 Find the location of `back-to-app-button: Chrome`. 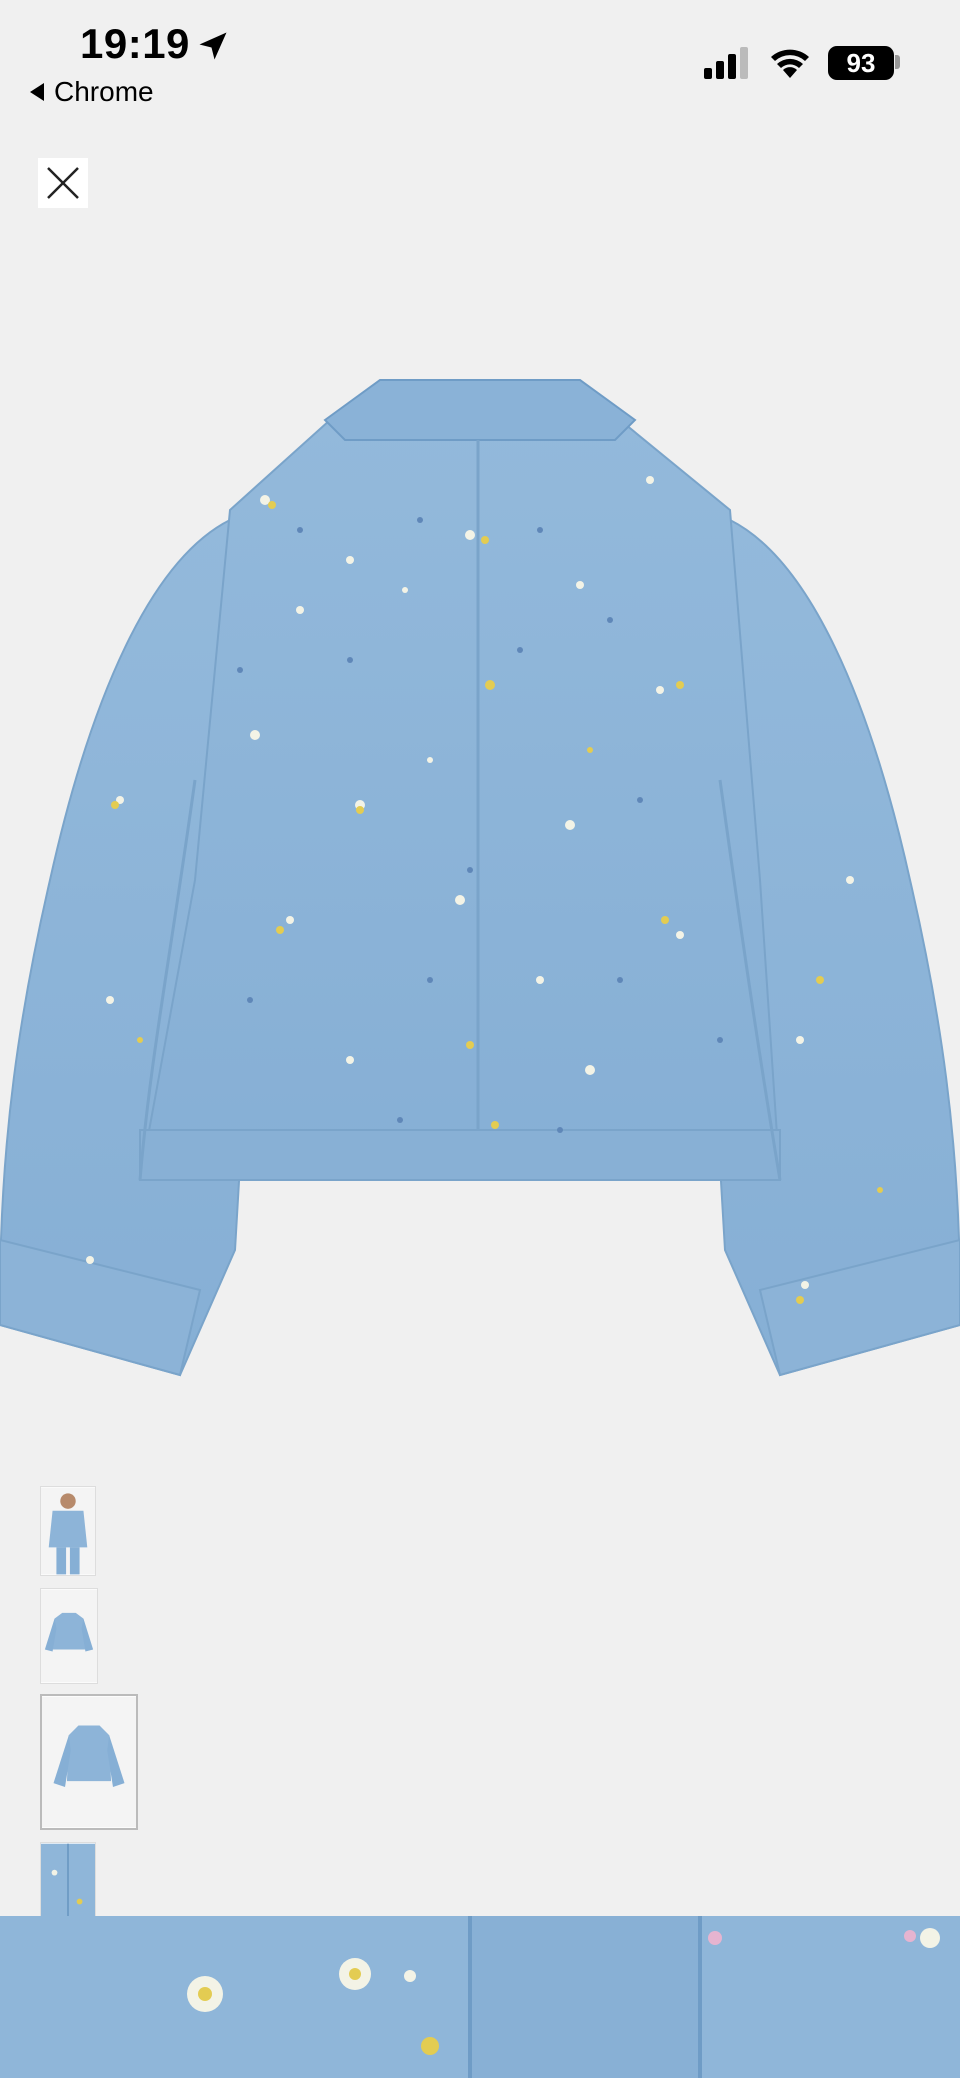

back-to-app-button: Chrome is located at coordinates (92, 92).